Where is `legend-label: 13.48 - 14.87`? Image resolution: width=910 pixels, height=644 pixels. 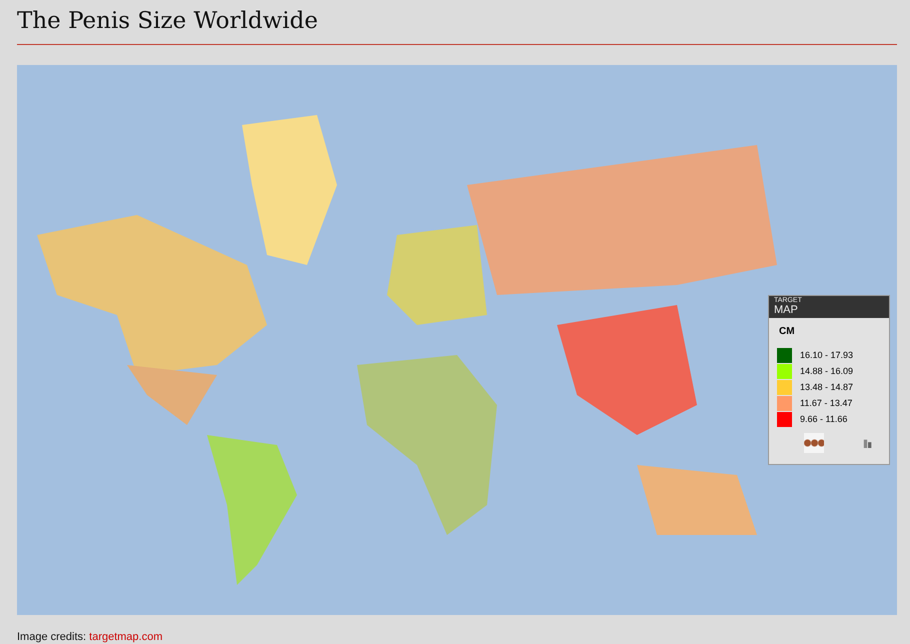 legend-label: 13.48 - 14.87 is located at coordinates (827, 387).